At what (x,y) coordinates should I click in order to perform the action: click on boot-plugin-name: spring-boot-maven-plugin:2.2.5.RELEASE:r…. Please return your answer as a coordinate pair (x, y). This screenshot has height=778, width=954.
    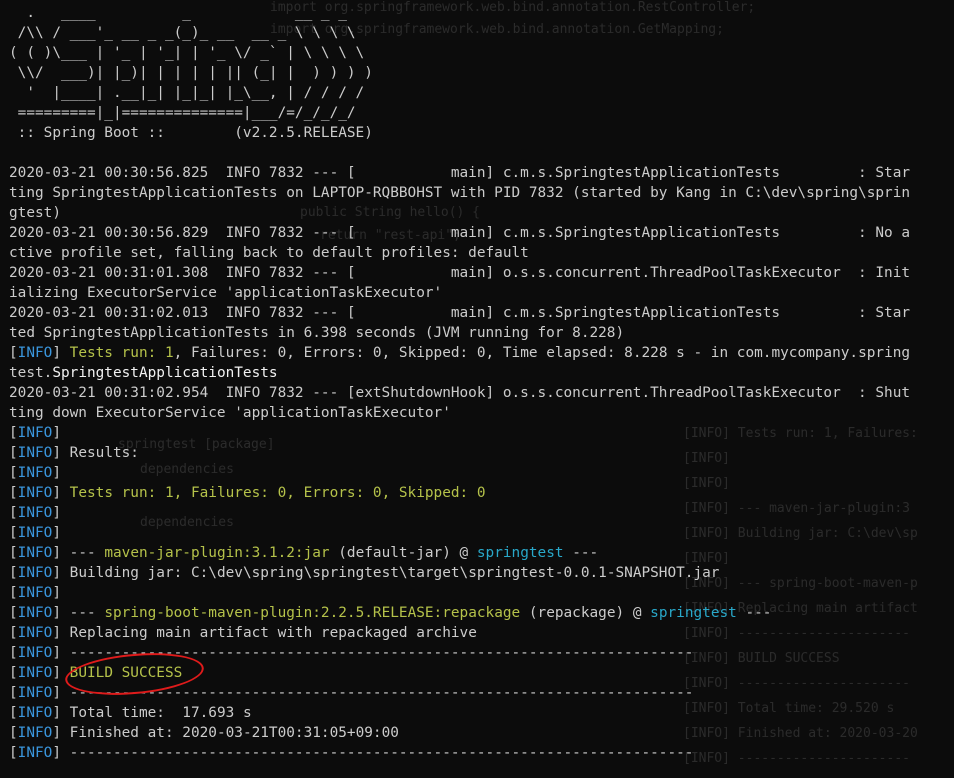
    Looking at the image, I should click on (312, 613).